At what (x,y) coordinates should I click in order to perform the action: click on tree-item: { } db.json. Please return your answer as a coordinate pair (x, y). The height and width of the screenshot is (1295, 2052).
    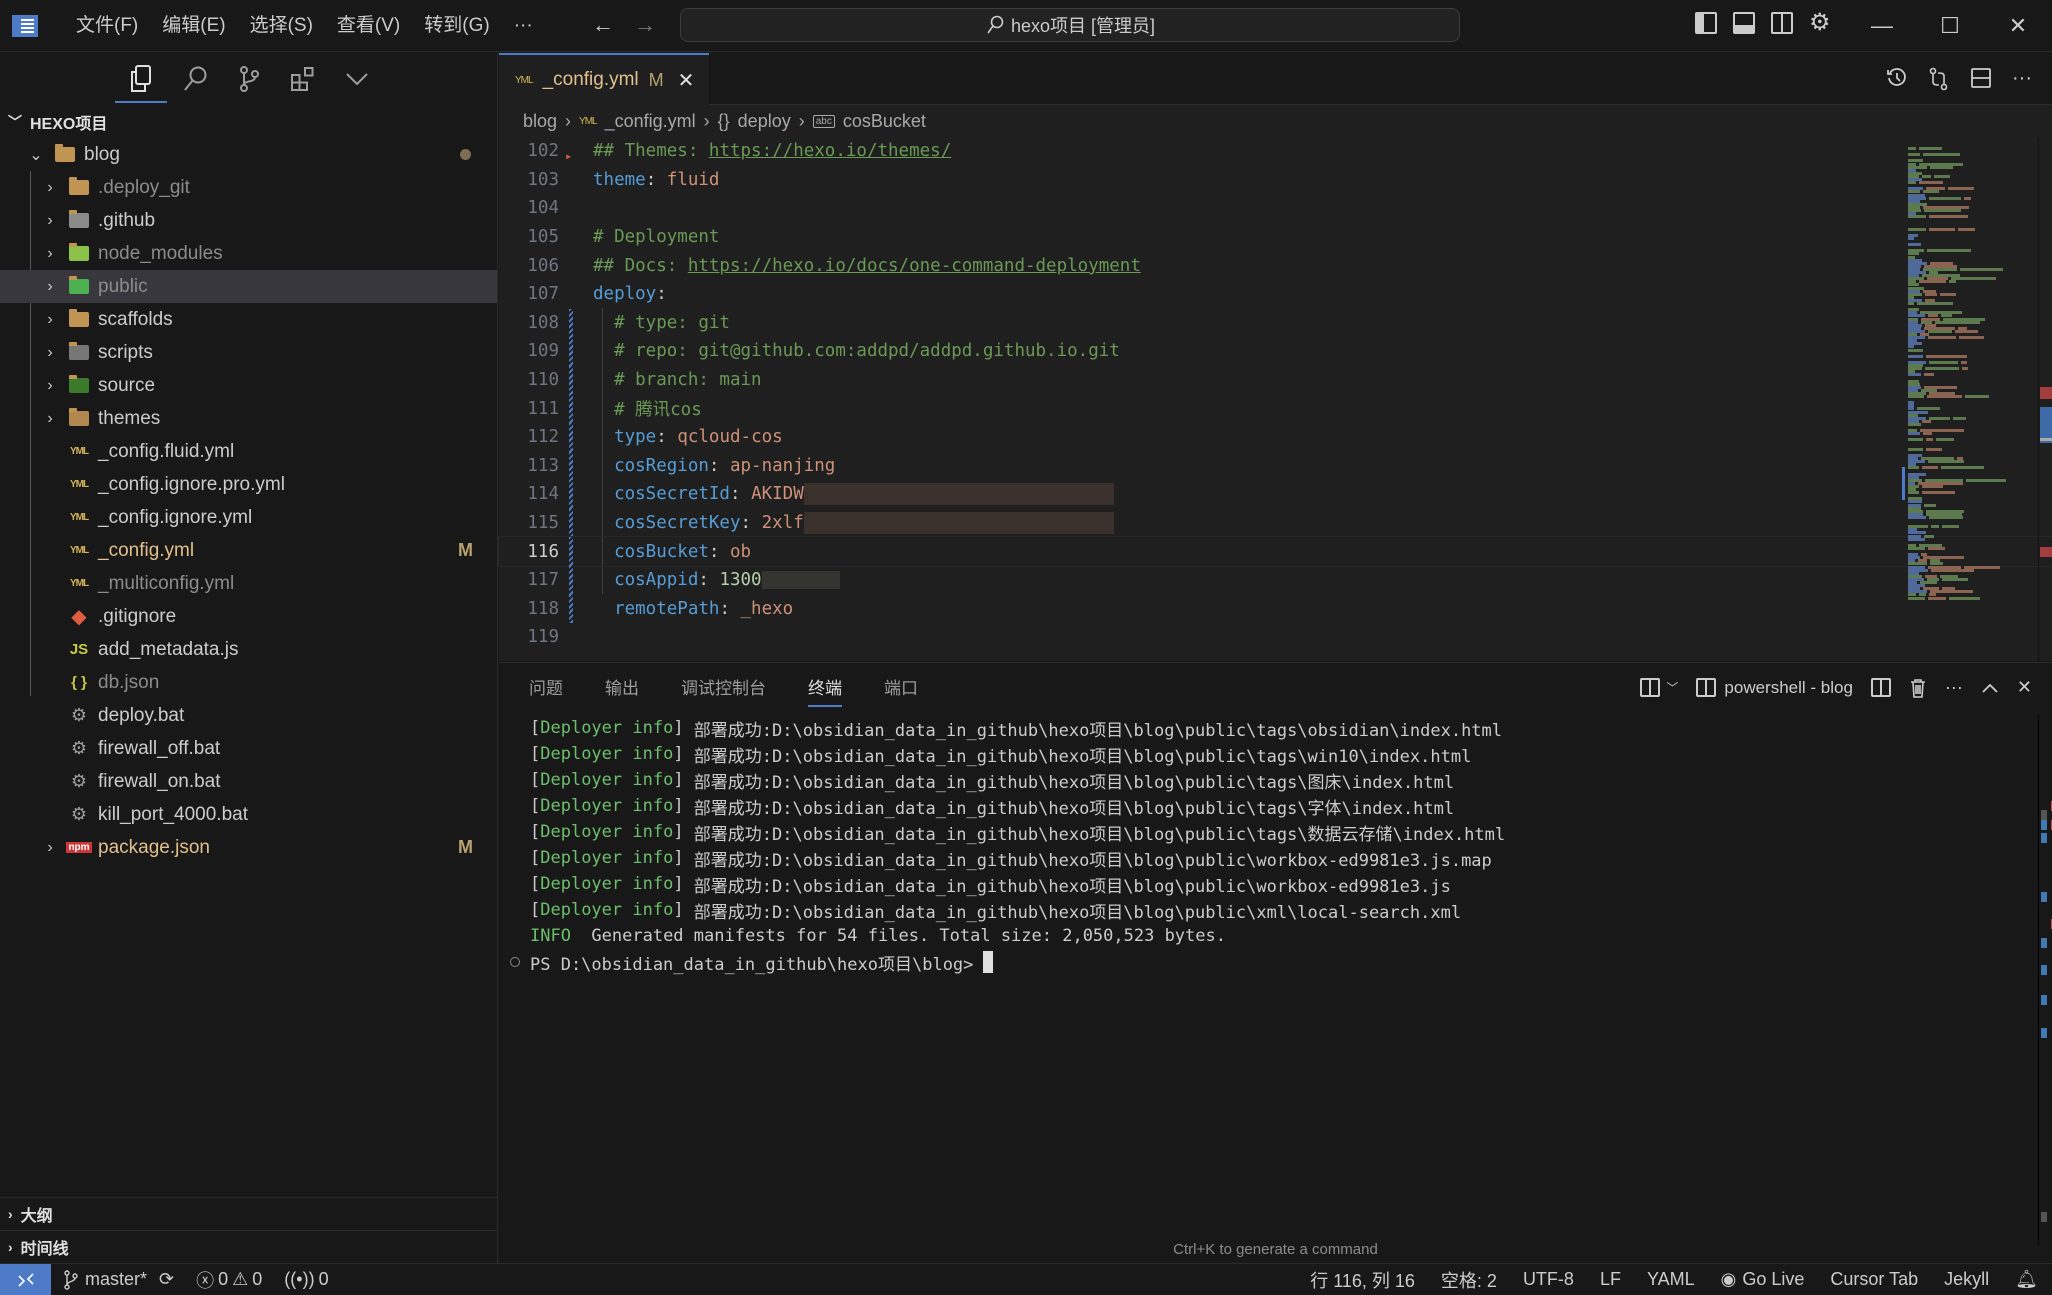
    Looking at the image, I should click on (248, 682).